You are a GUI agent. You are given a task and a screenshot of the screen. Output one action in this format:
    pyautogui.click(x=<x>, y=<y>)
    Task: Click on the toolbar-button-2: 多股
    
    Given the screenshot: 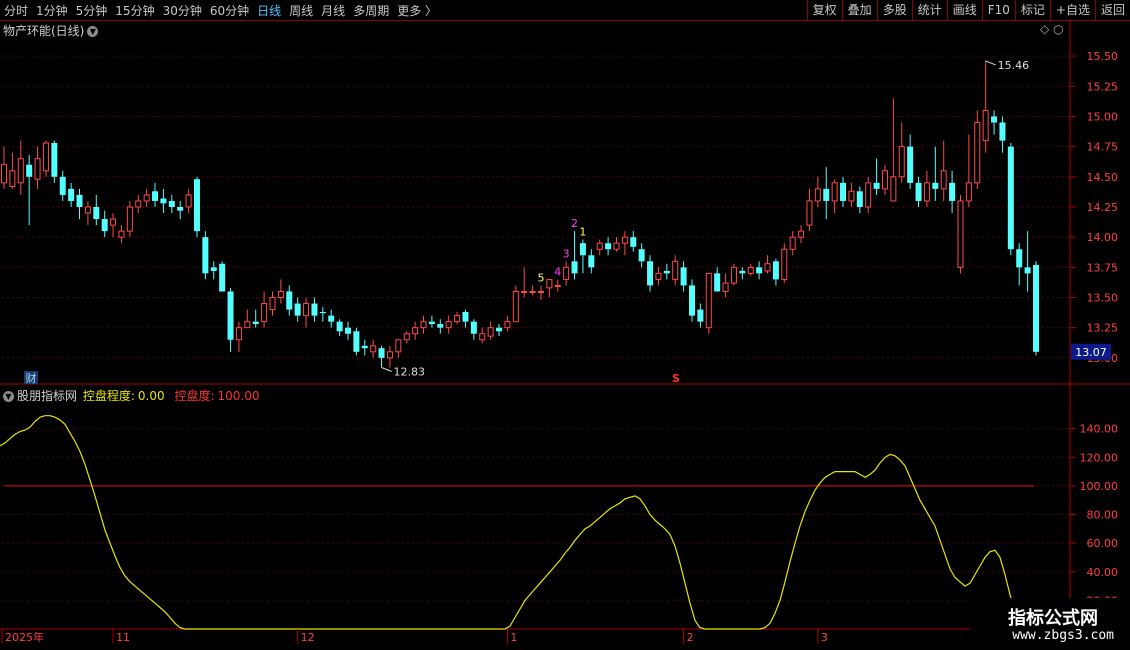 What is the action you would take?
    pyautogui.click(x=894, y=10)
    